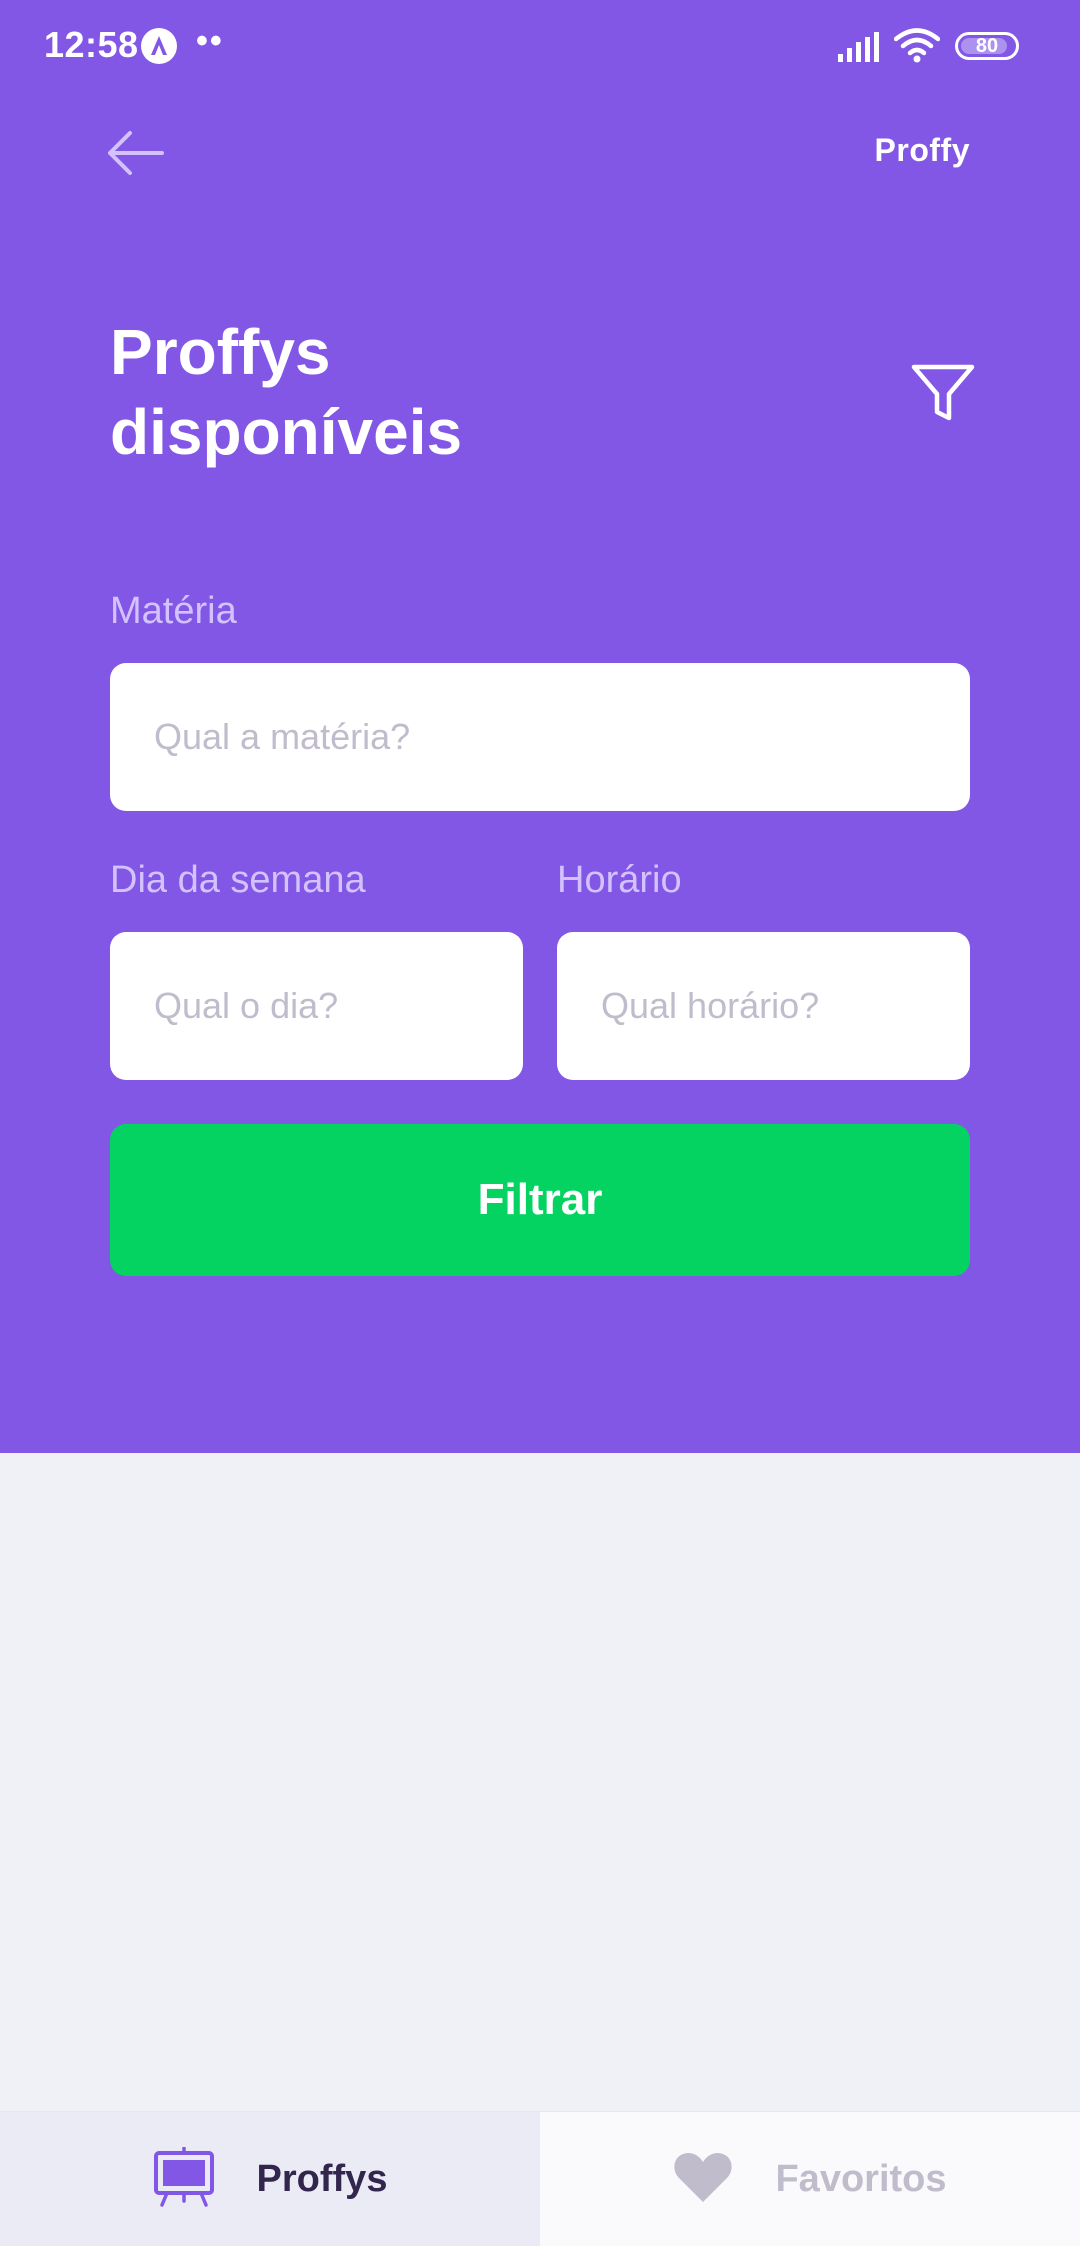 The image size is (1080, 2246). I want to click on tab-bar: Proffys Favoritos, so click(540, 2178).